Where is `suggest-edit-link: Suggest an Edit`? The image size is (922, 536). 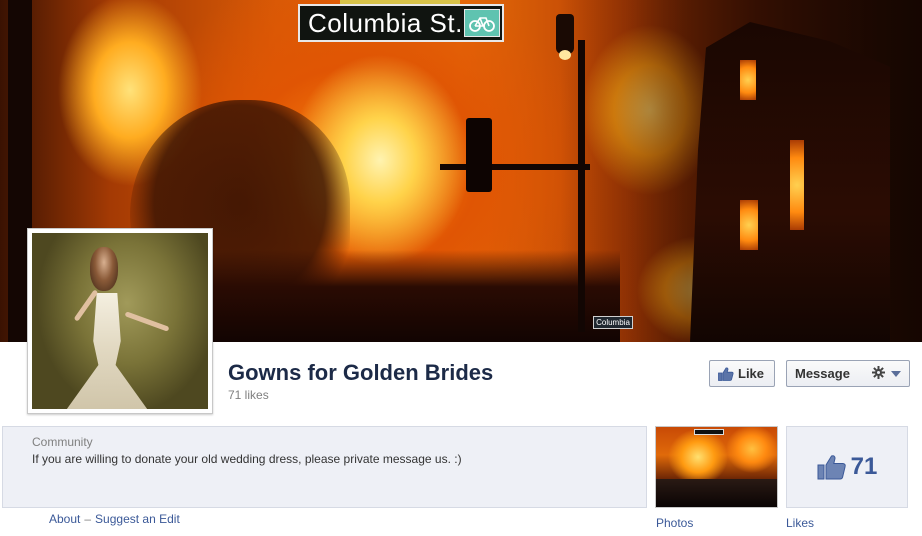 suggest-edit-link: Suggest an Edit is located at coordinates (137, 519).